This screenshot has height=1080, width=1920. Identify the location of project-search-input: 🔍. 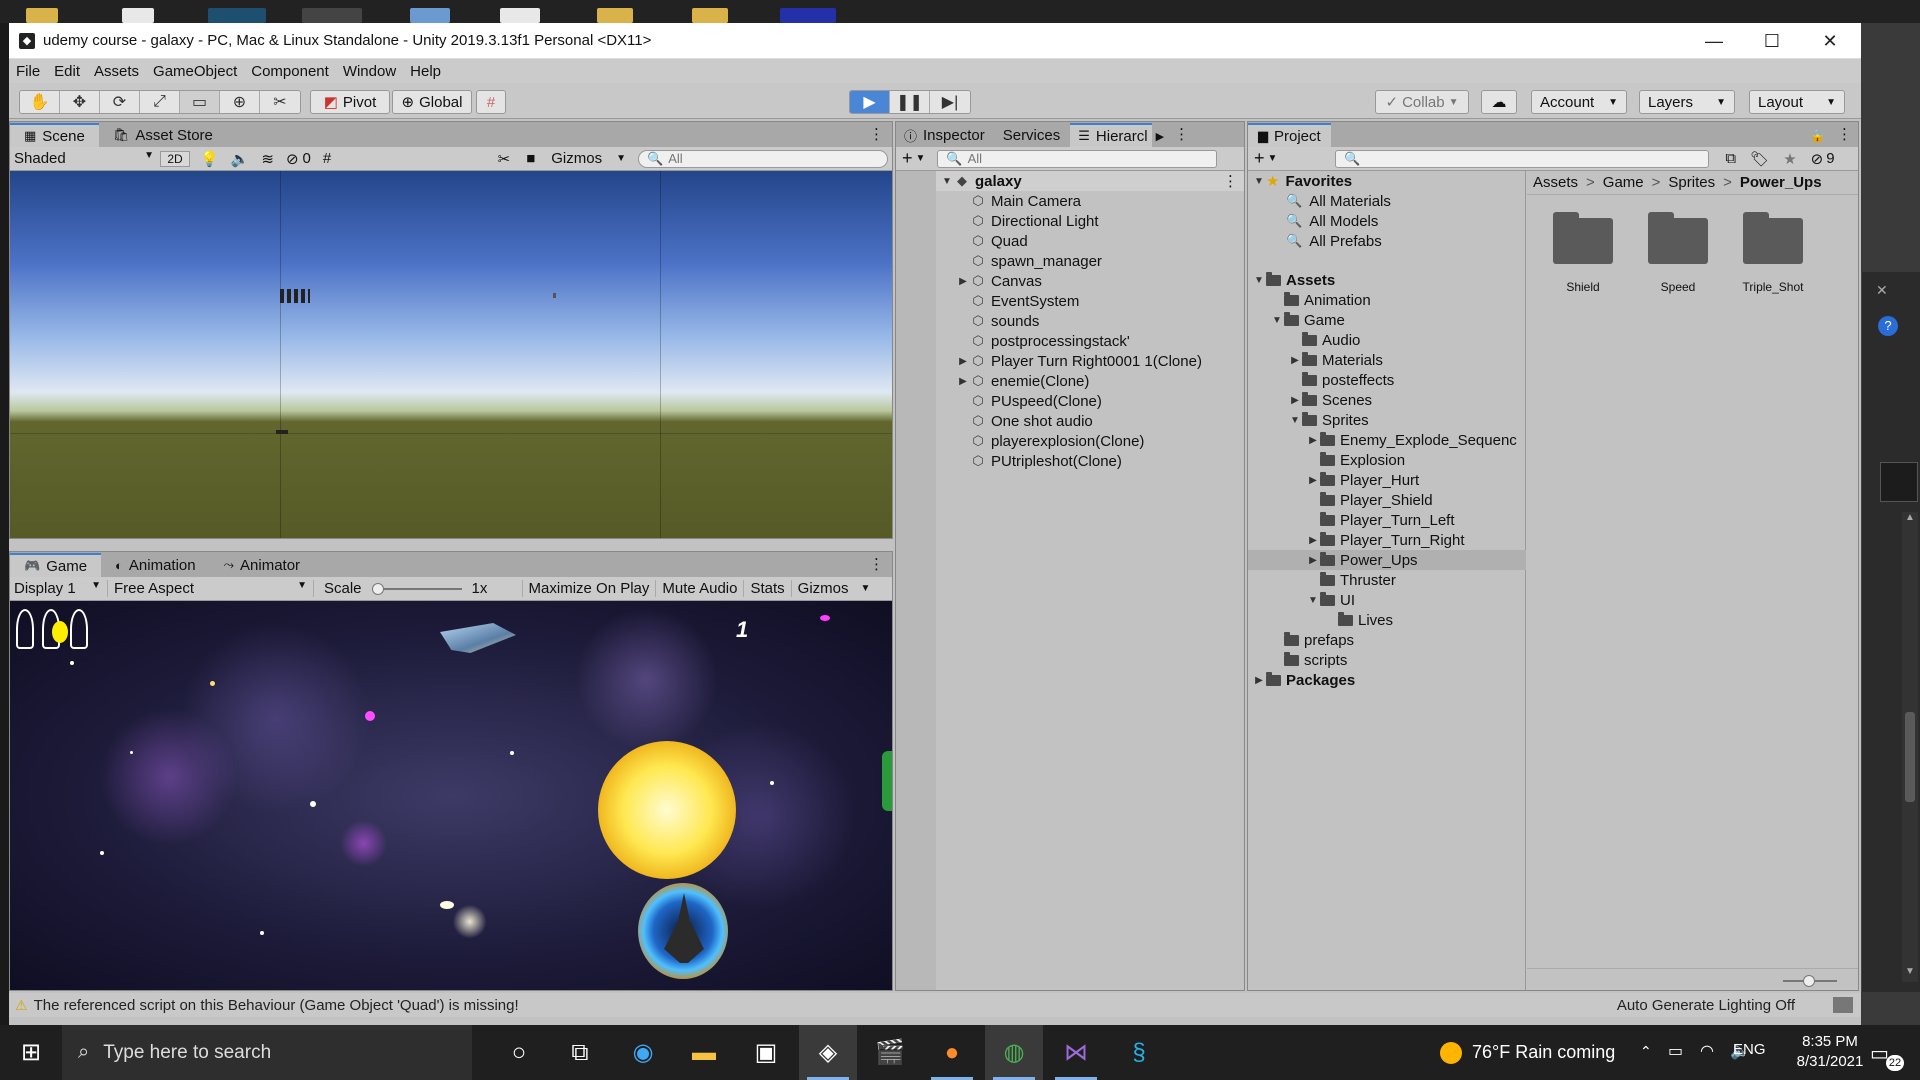
(1522, 158).